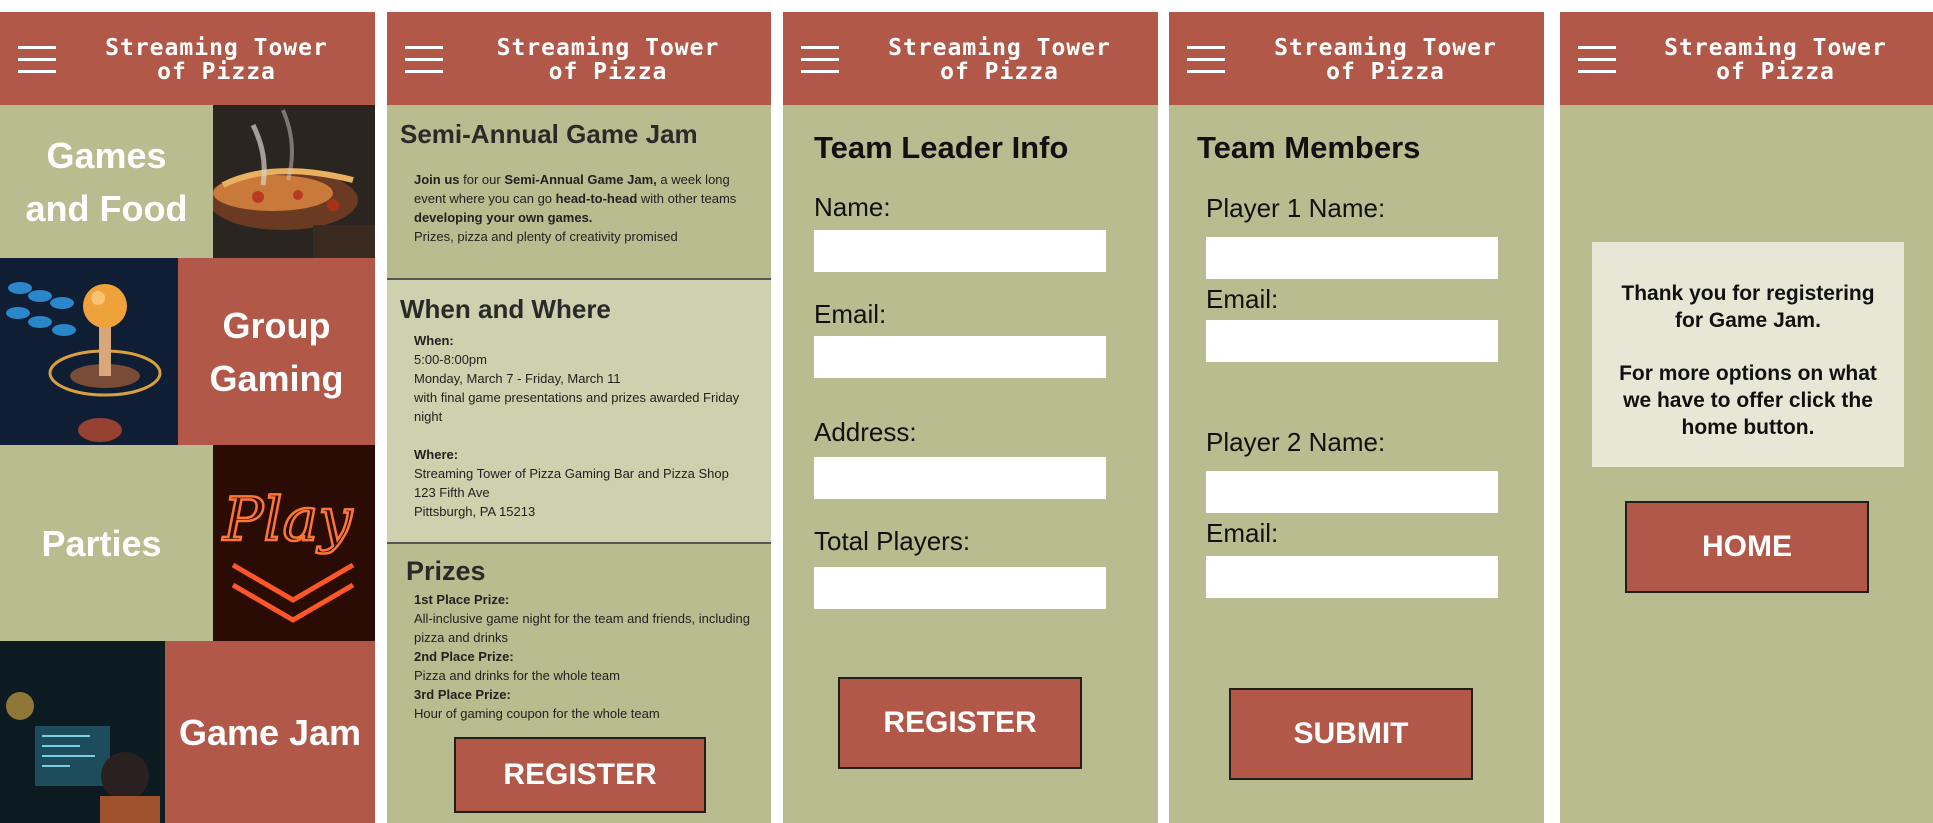 This screenshot has height=823, width=1933. What do you see at coordinates (1352, 577) in the screenshot?
I see `player2-email-field` at bounding box center [1352, 577].